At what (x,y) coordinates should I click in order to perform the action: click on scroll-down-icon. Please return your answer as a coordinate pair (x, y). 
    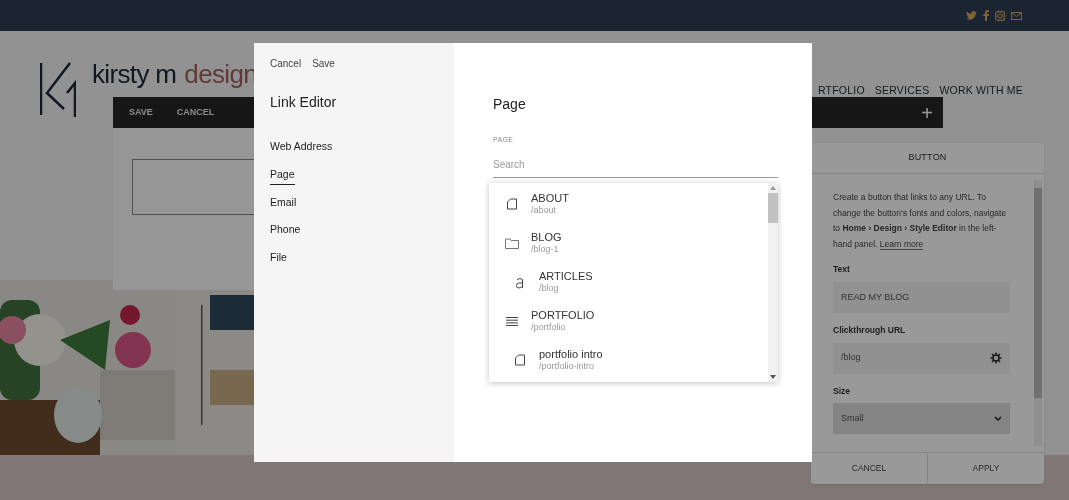
    Looking at the image, I should click on (773, 376).